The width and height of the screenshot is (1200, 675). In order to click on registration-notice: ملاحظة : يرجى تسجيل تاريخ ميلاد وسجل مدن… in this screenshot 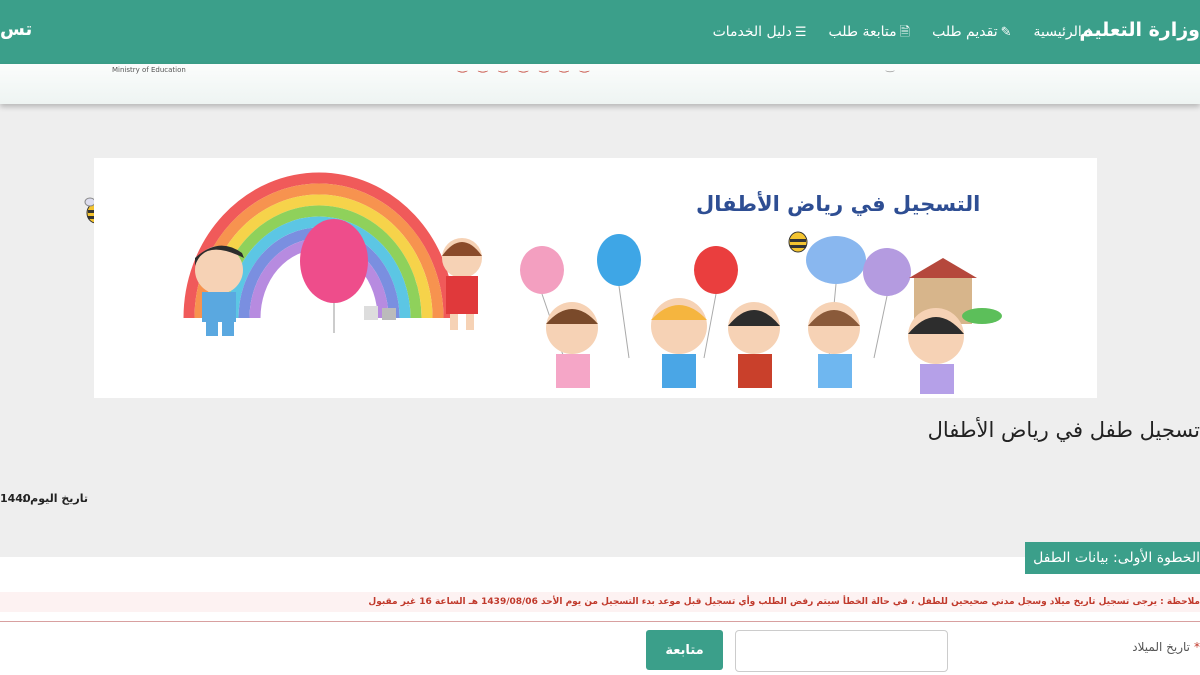, I will do `click(600, 602)`.